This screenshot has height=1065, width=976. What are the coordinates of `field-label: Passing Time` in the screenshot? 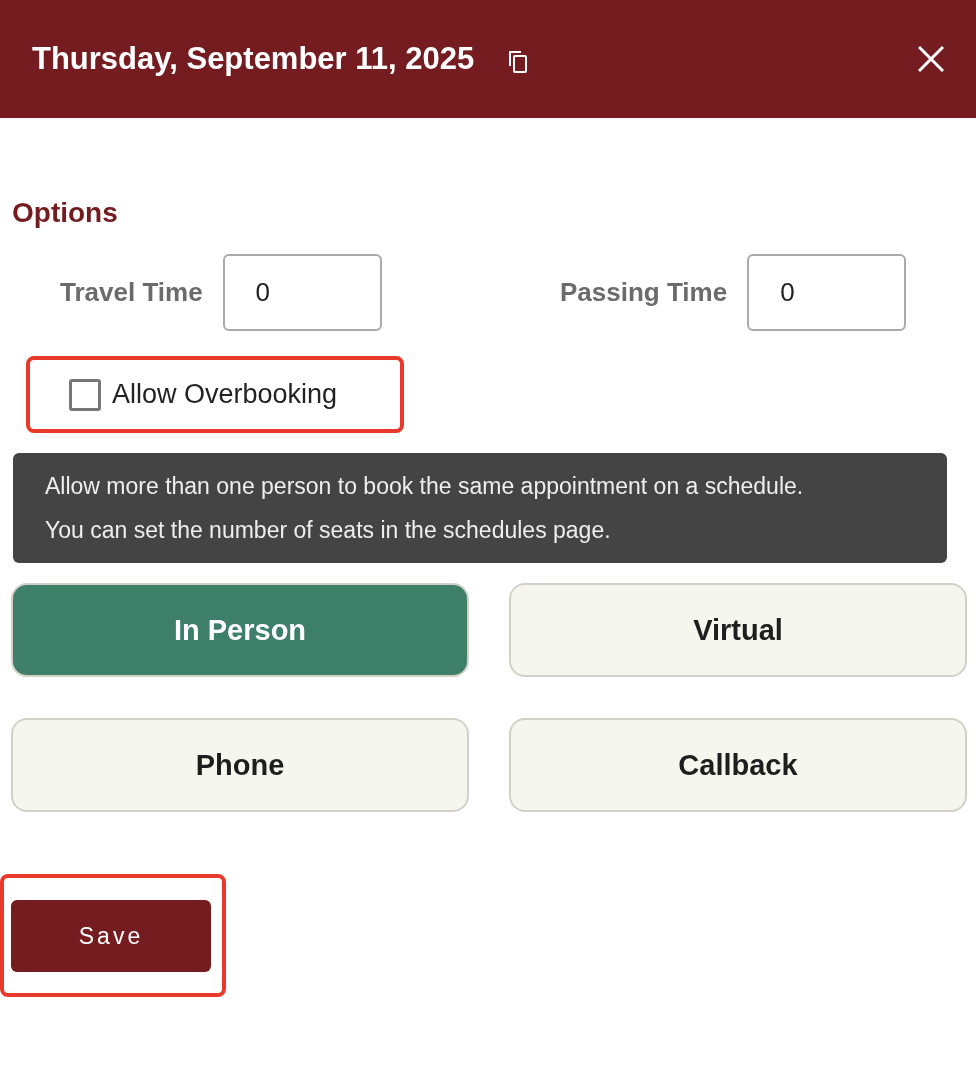 It's located at (644, 292).